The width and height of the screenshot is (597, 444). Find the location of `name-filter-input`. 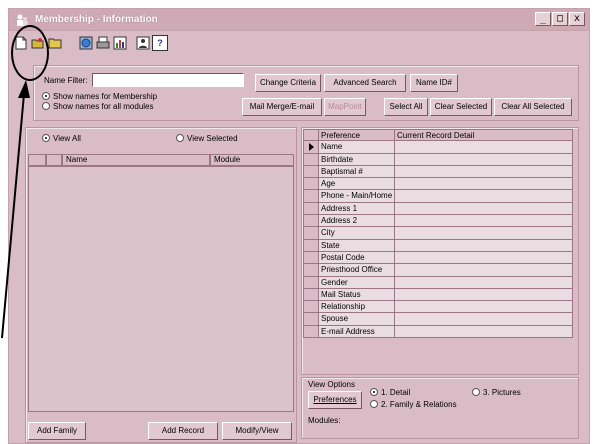

name-filter-input is located at coordinates (168, 80).